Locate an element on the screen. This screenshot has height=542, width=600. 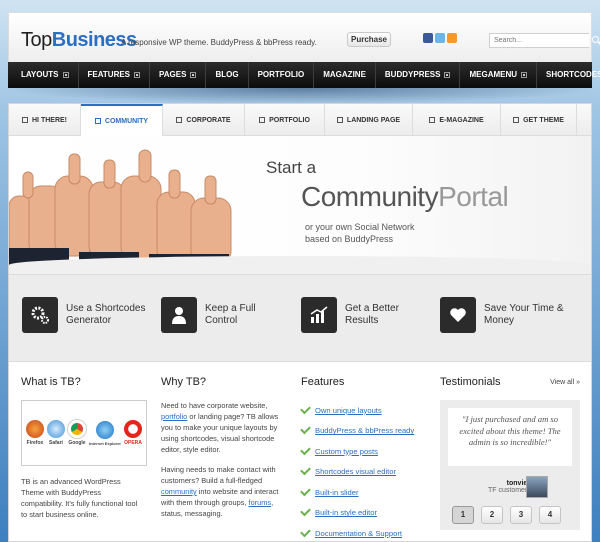
feature-list-item: Custom type posts is located at coordinates (357, 451).